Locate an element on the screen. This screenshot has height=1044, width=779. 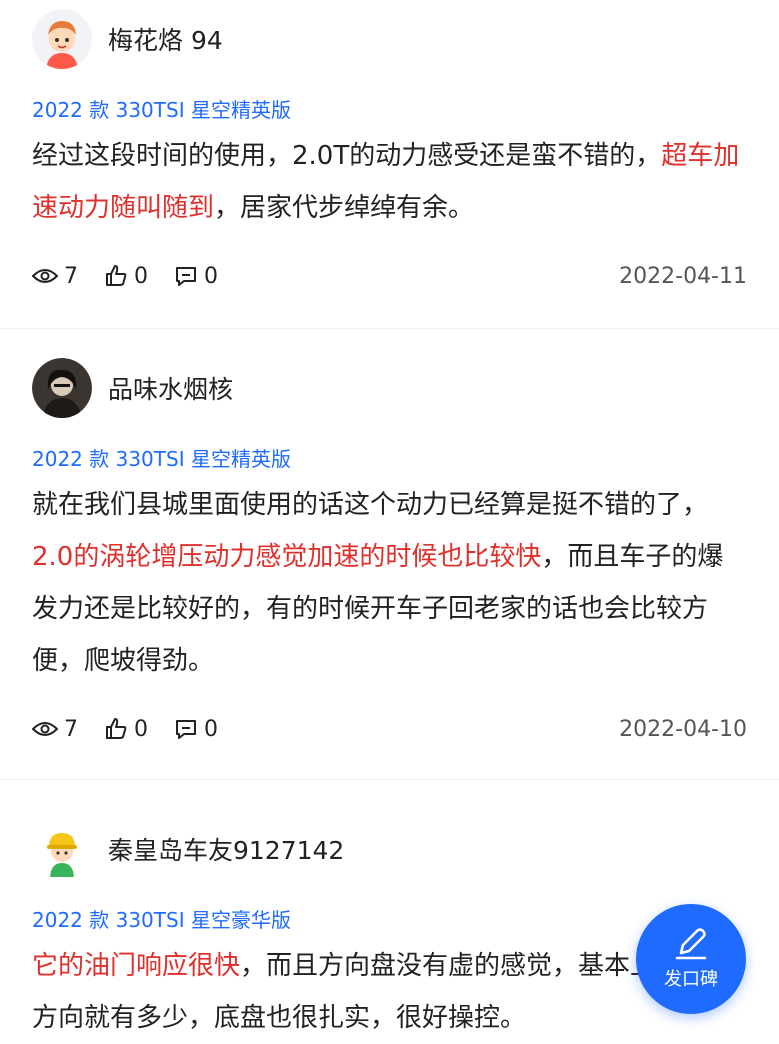
user-row: 品味水烟核 is located at coordinates (389, 388).